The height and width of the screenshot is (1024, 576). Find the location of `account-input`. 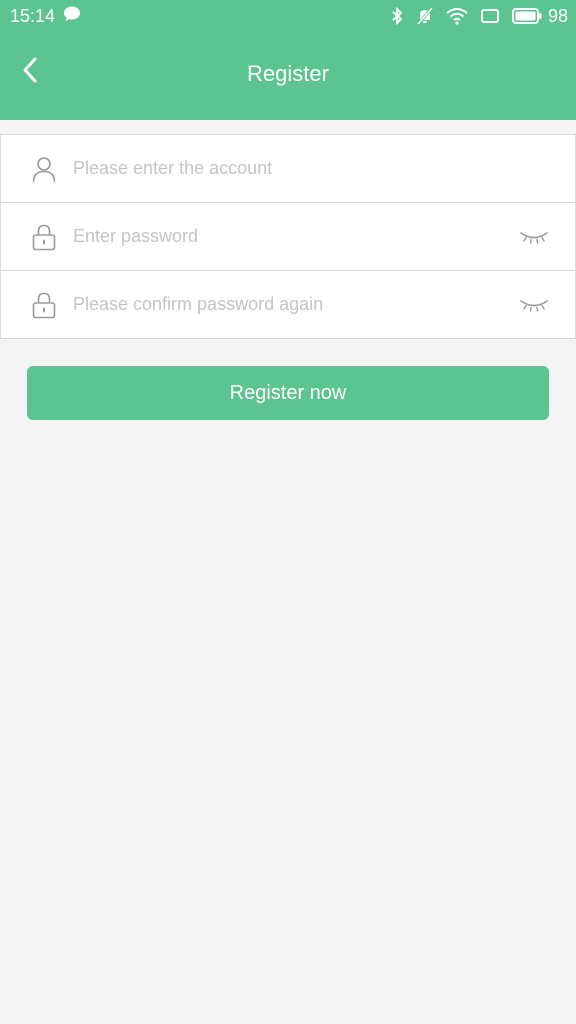

account-input is located at coordinates (283, 168).